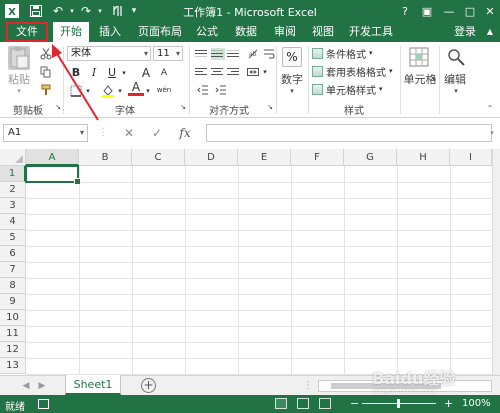 The width and height of the screenshot is (500, 413). I want to click on cells-icon, so click(419, 57).